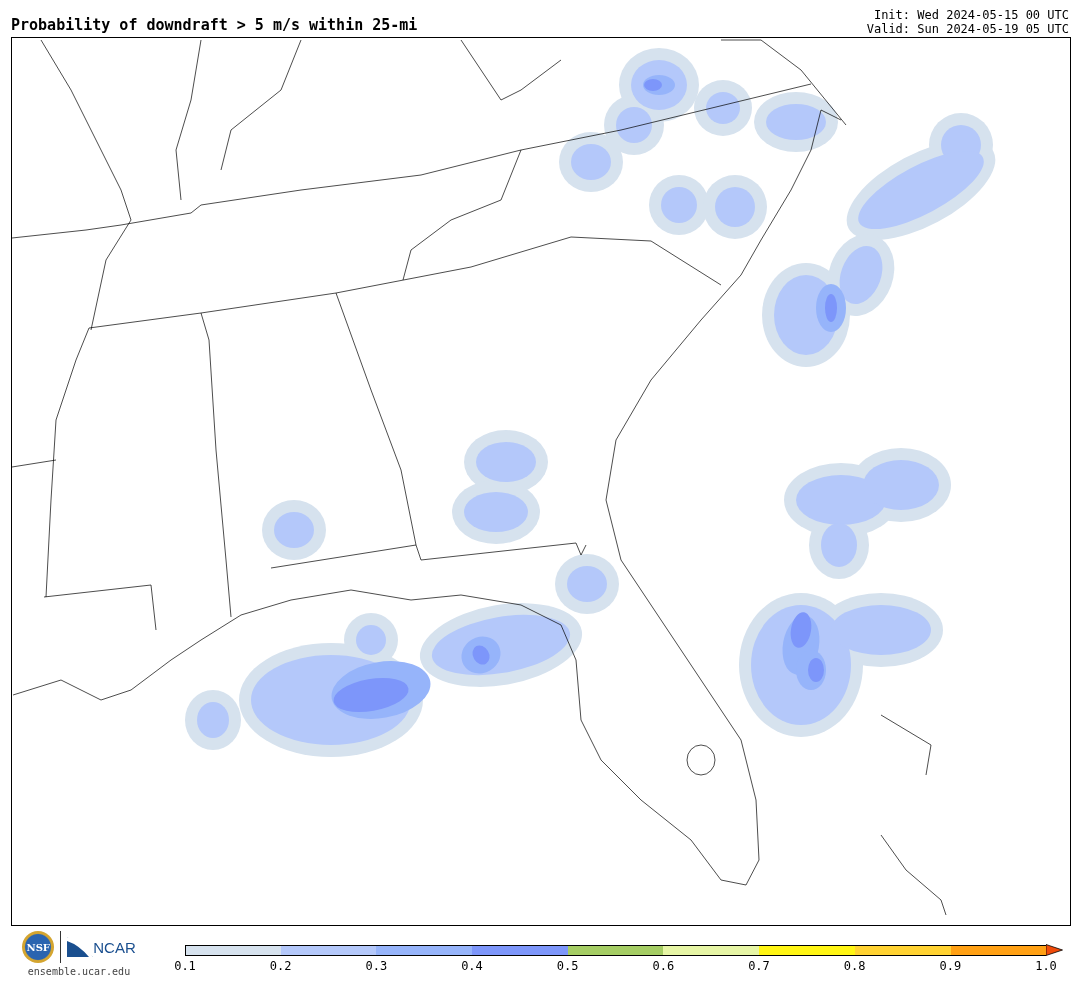  What do you see at coordinates (970, 15) in the screenshot?
I see `init-time: Init: Wed 2024-05-15 00 UTC` at bounding box center [970, 15].